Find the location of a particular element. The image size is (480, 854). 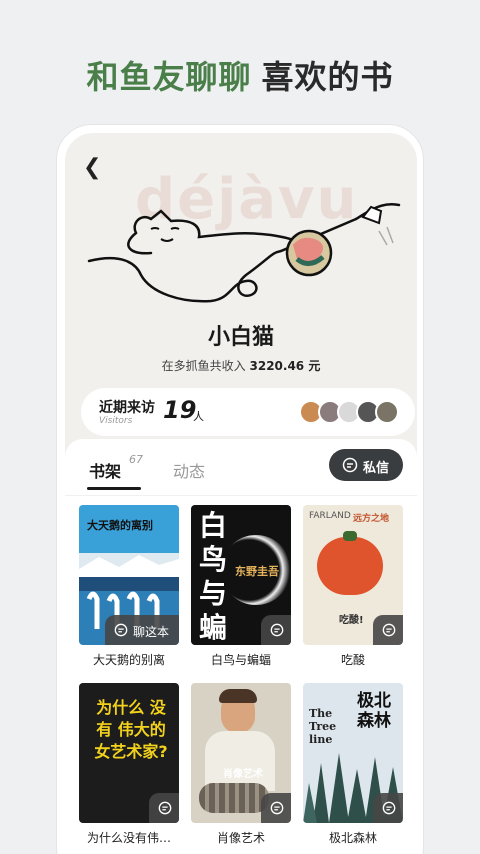

book-cover: 为什么 没有 伟大的 女艺术家? is located at coordinates (129, 753).